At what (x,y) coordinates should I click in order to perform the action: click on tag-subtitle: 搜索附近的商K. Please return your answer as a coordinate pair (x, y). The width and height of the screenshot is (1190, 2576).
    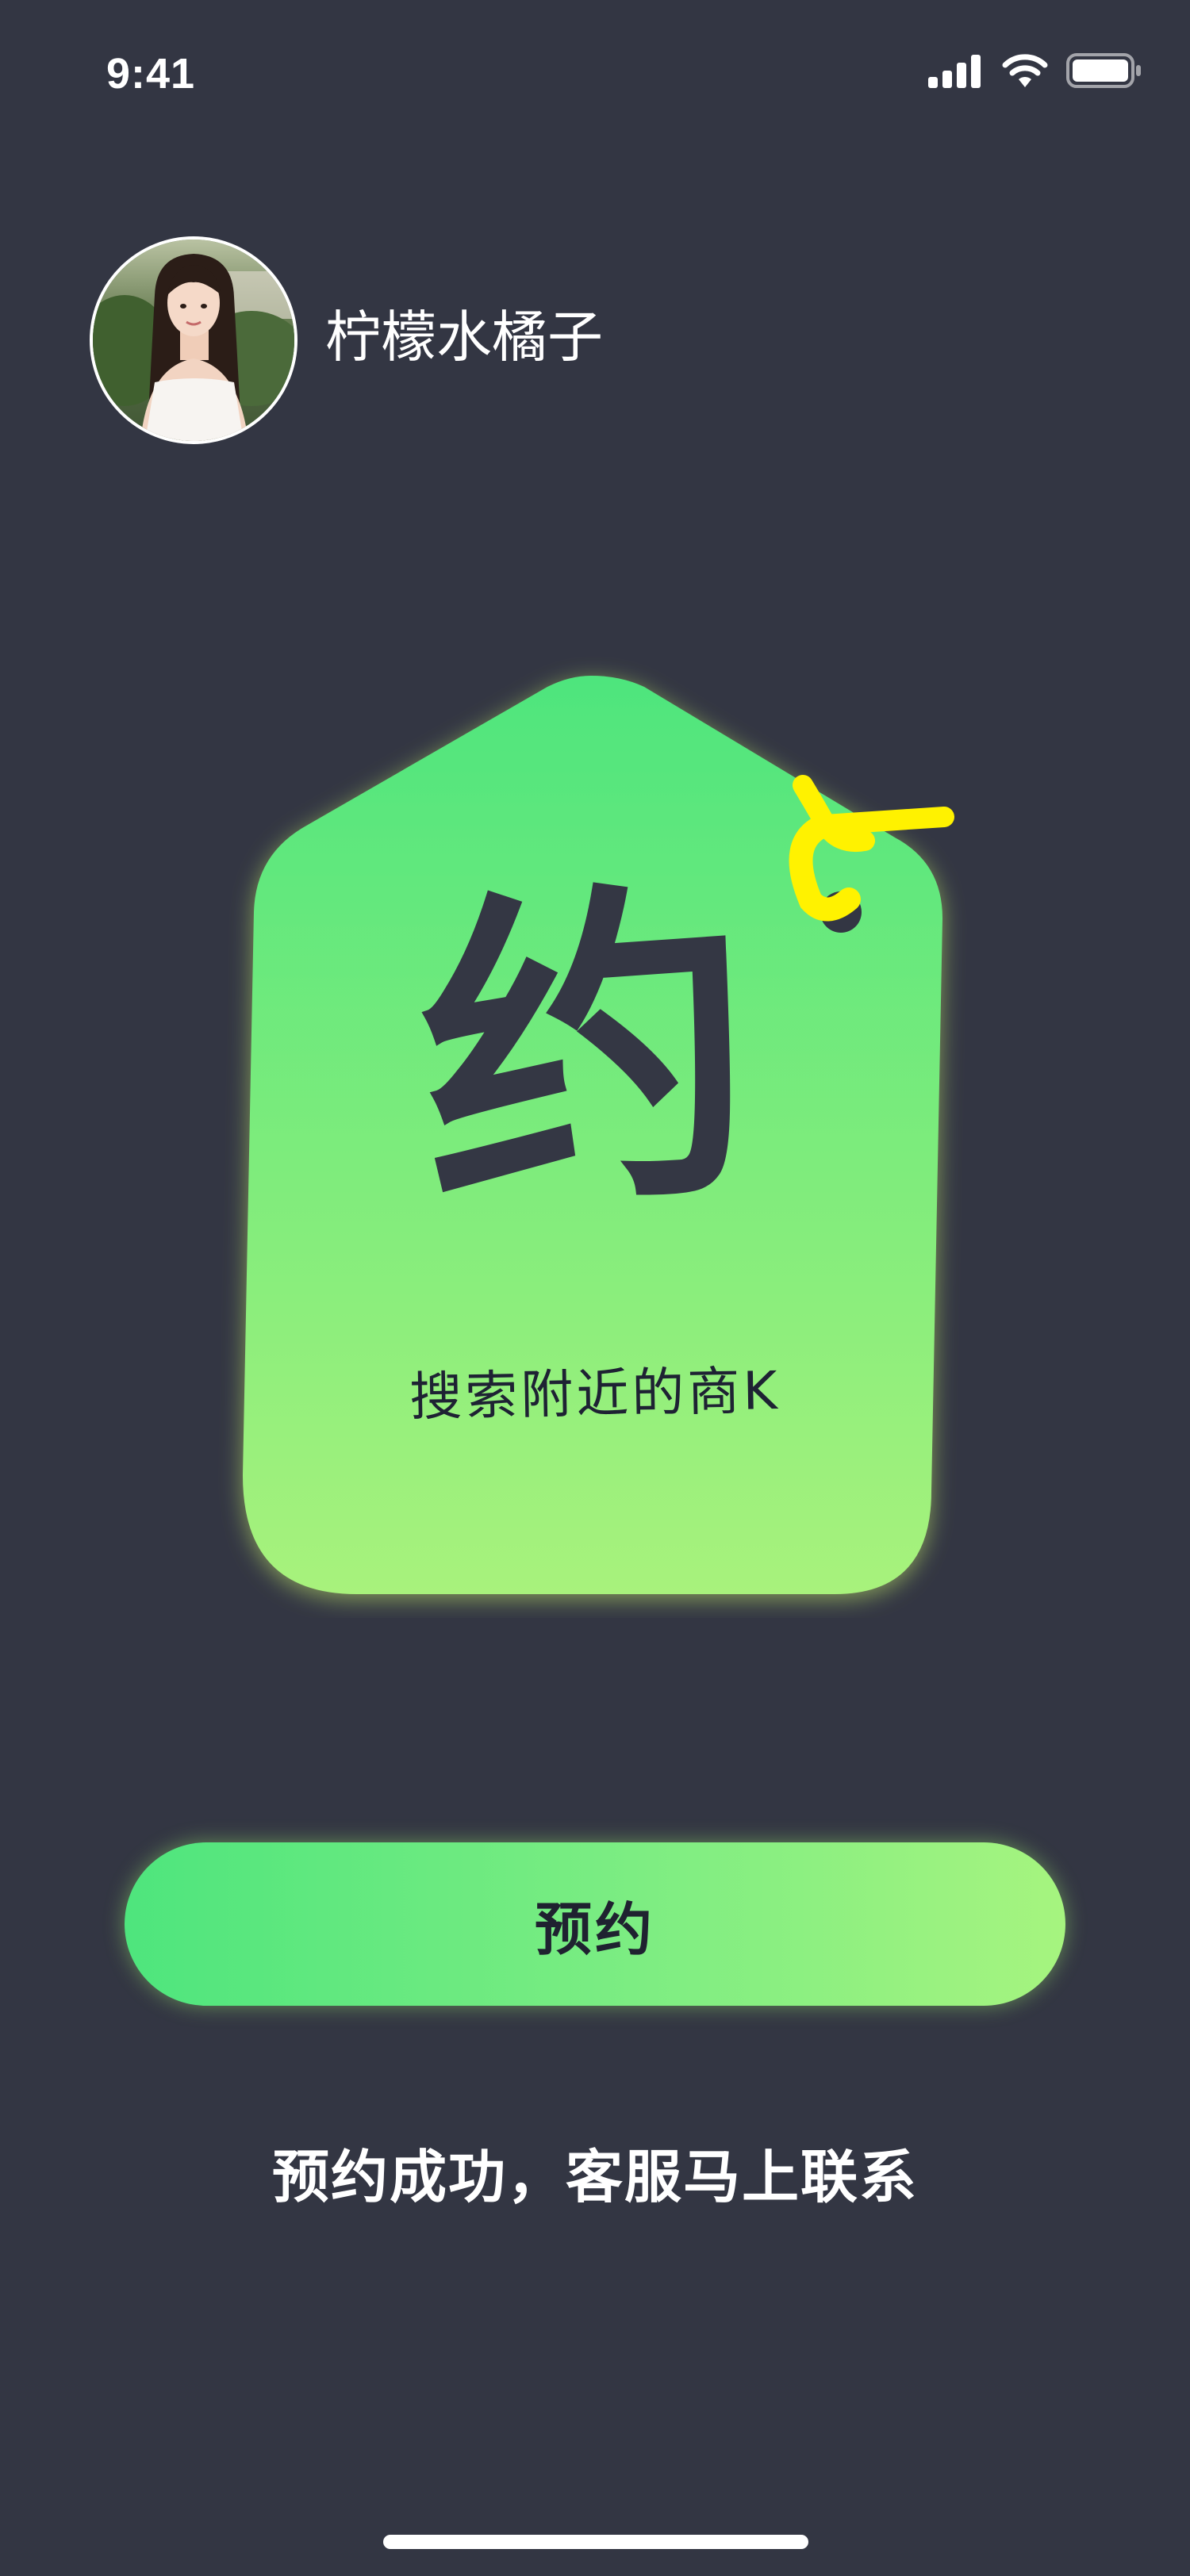
    Looking at the image, I should click on (595, 1393).